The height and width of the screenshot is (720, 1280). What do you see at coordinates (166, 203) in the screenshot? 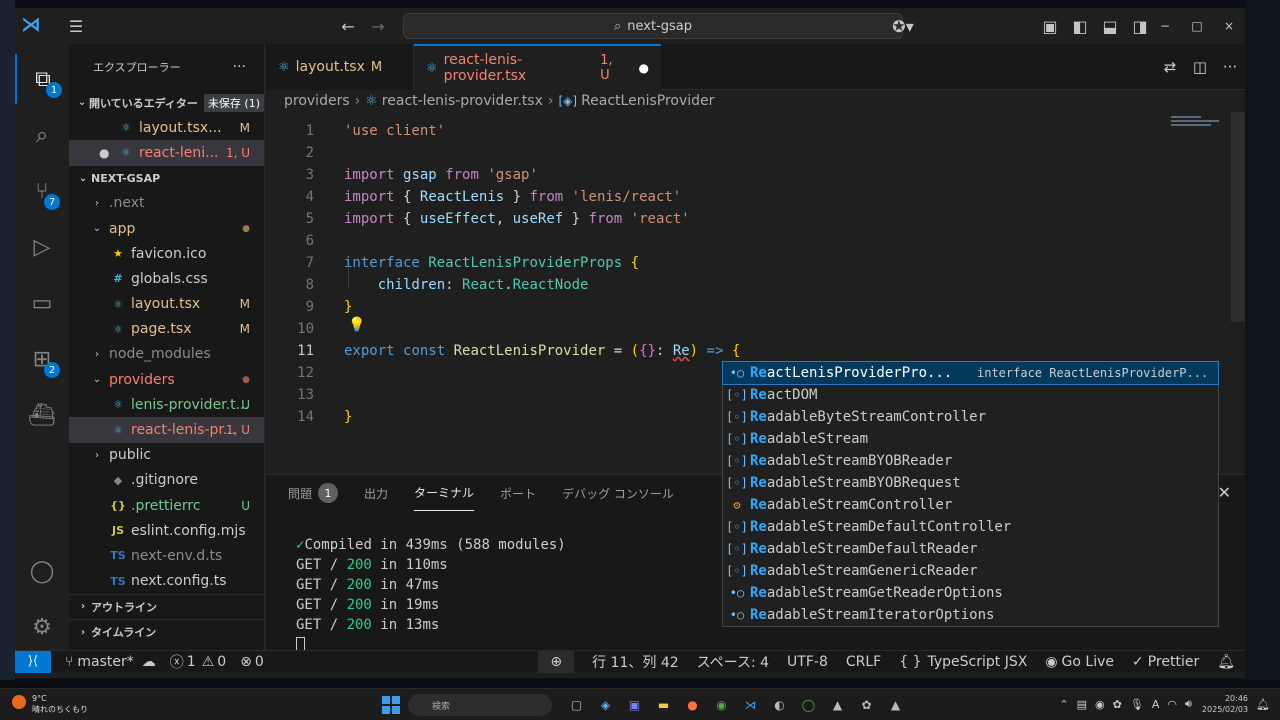
I see `tree-folder: › .next` at bounding box center [166, 203].